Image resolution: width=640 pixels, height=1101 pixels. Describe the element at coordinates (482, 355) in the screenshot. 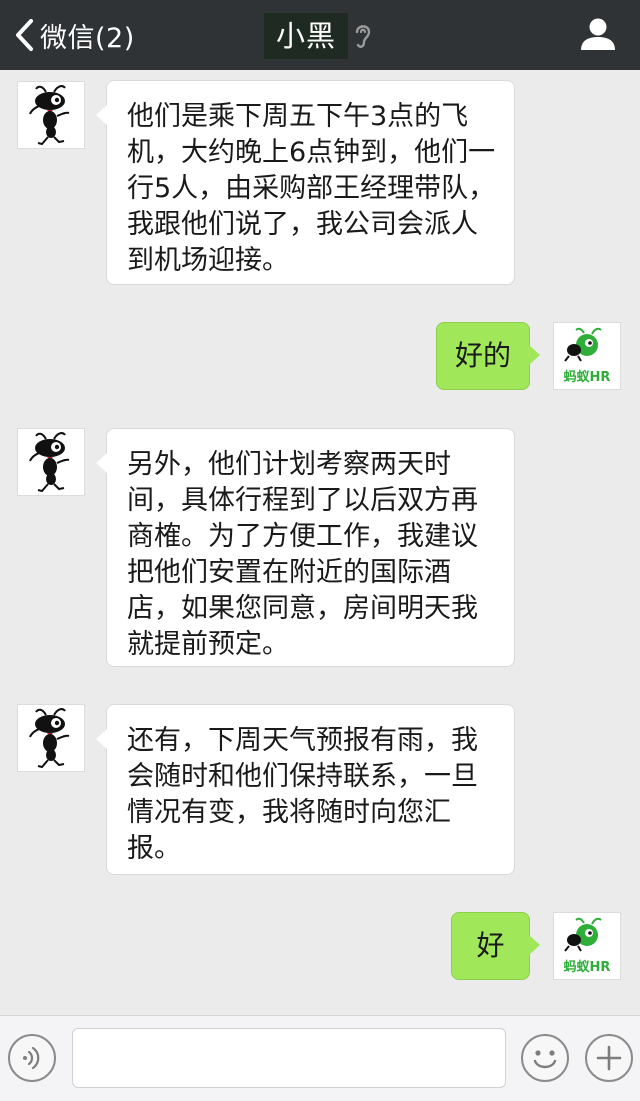

I see `message-text: 好的` at that location.